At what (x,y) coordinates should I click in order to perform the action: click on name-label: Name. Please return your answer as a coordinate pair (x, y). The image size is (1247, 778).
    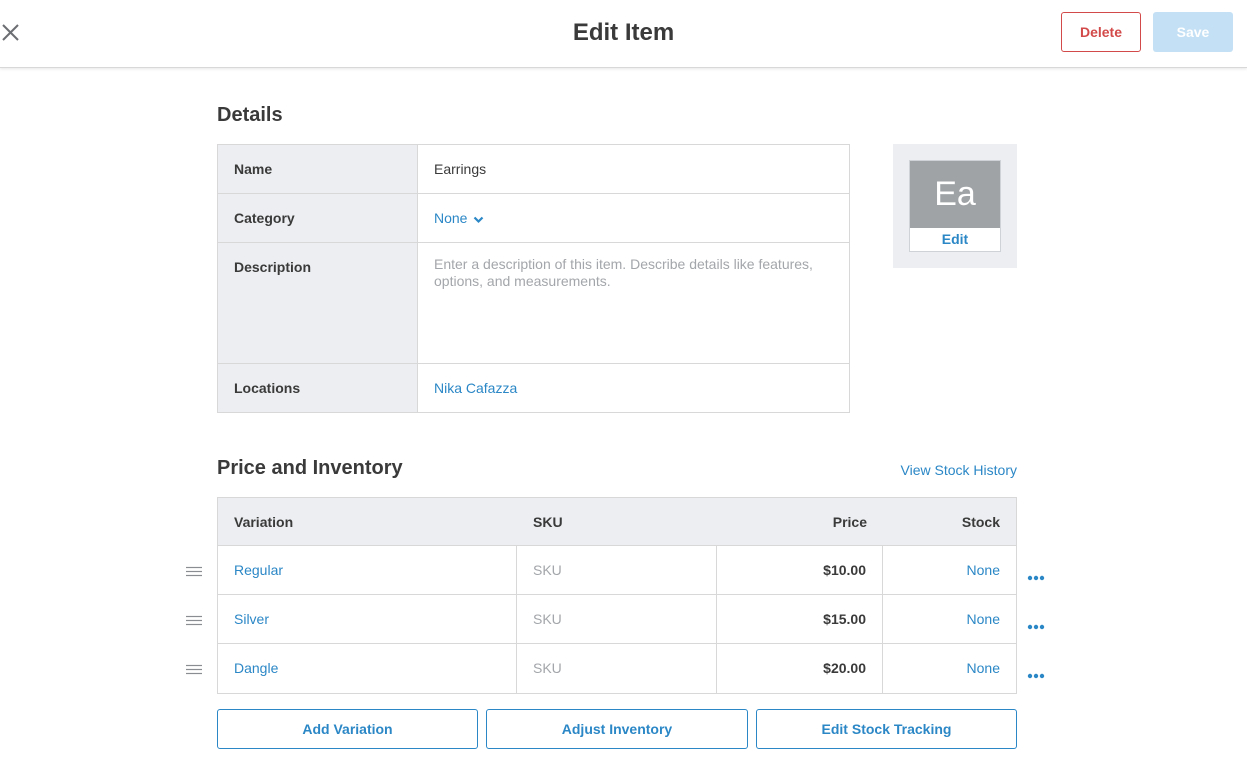
    Looking at the image, I should click on (318, 169).